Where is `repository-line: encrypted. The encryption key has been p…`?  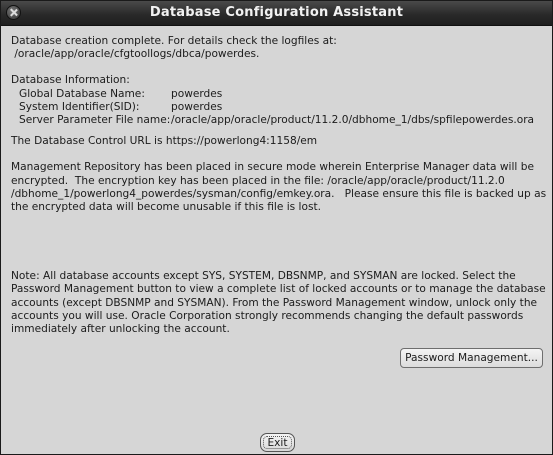 repository-line: encrypted. The encryption key has been p… is located at coordinates (258, 180).